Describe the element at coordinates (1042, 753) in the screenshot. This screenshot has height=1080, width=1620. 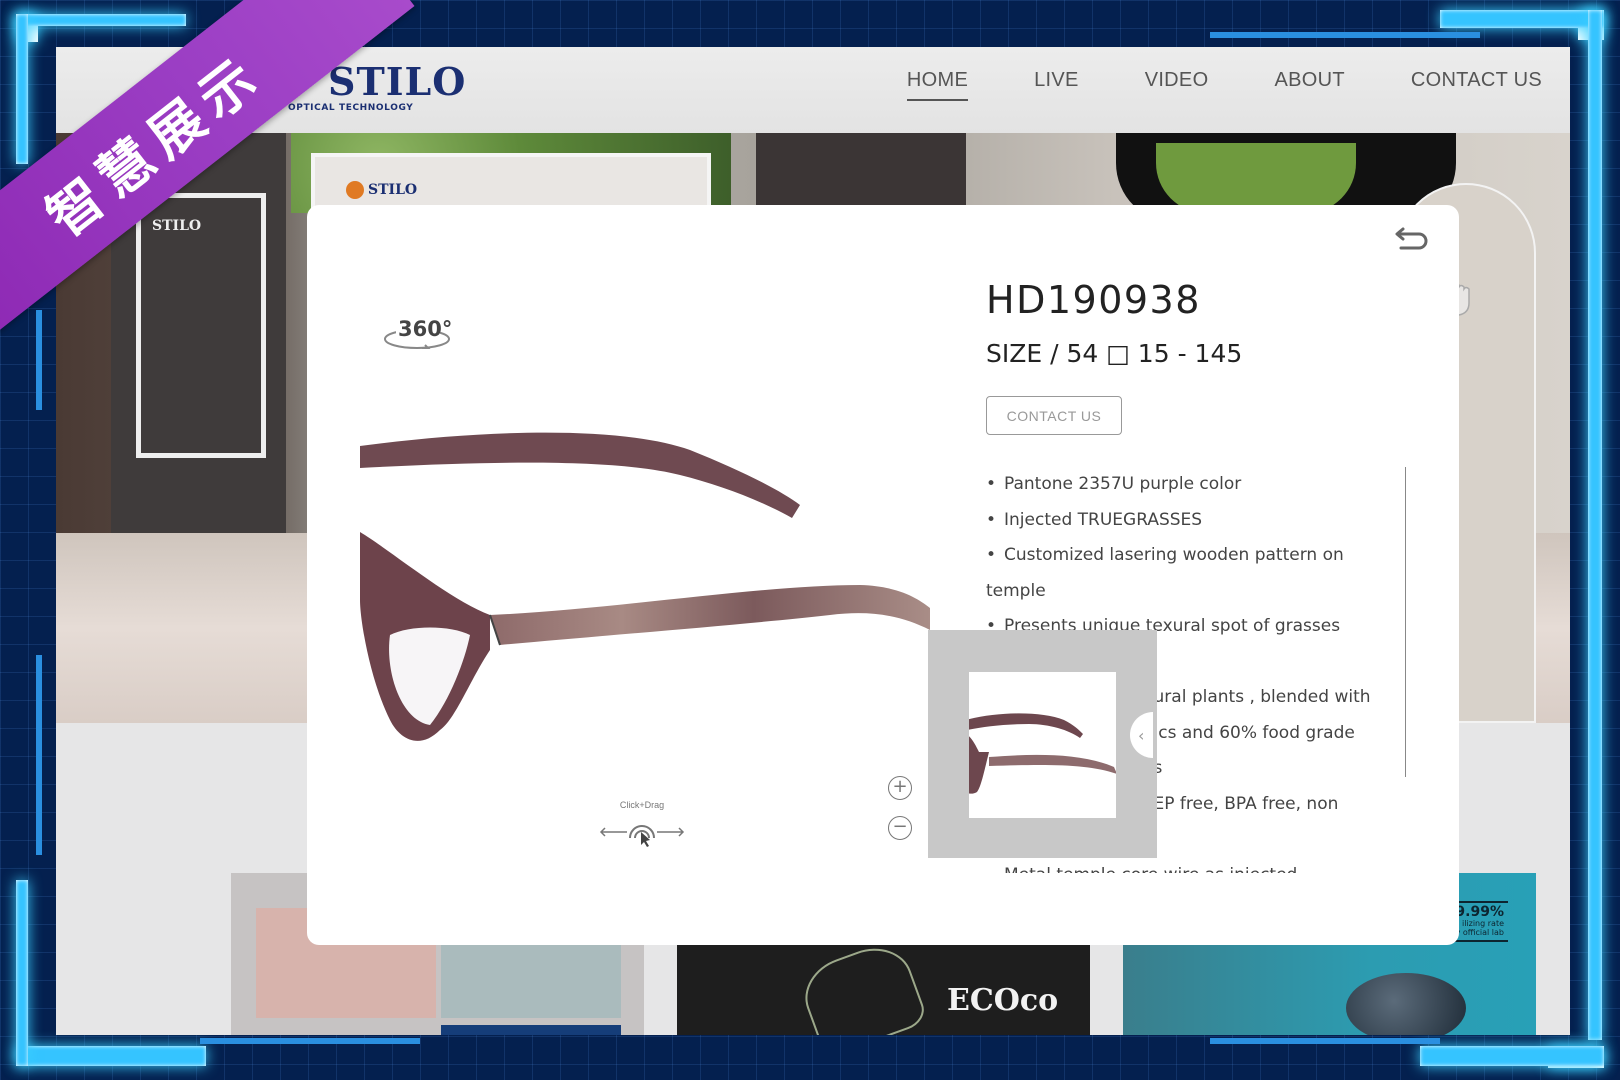
I see `glasses-thumbnail` at that location.